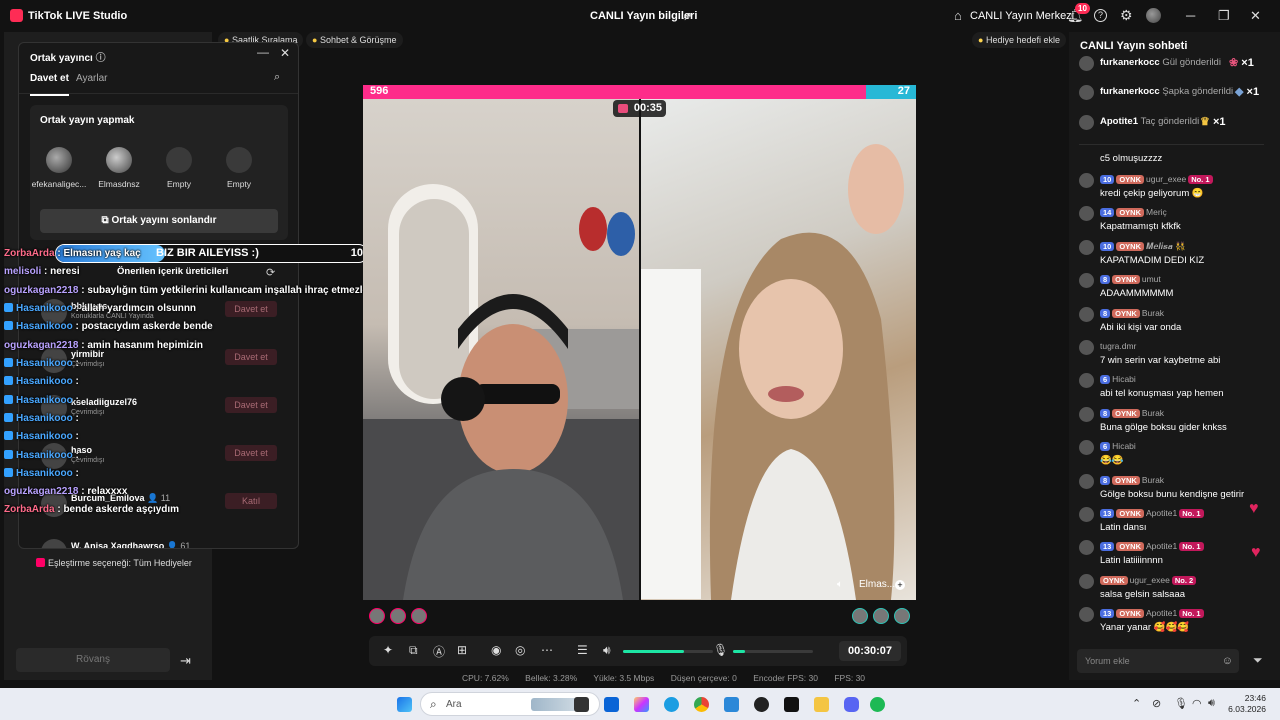 This screenshot has height=720, width=1280. Describe the element at coordinates (773, 651) in the screenshot. I see `mic-slider` at that location.